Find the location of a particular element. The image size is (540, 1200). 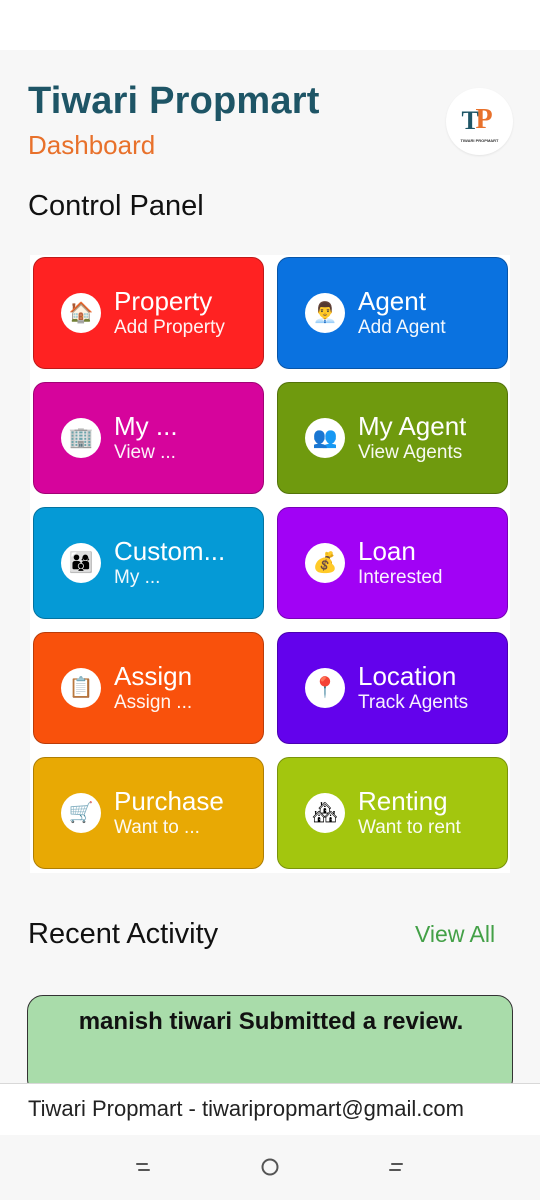

card-title: Agent is located at coordinates (392, 301).